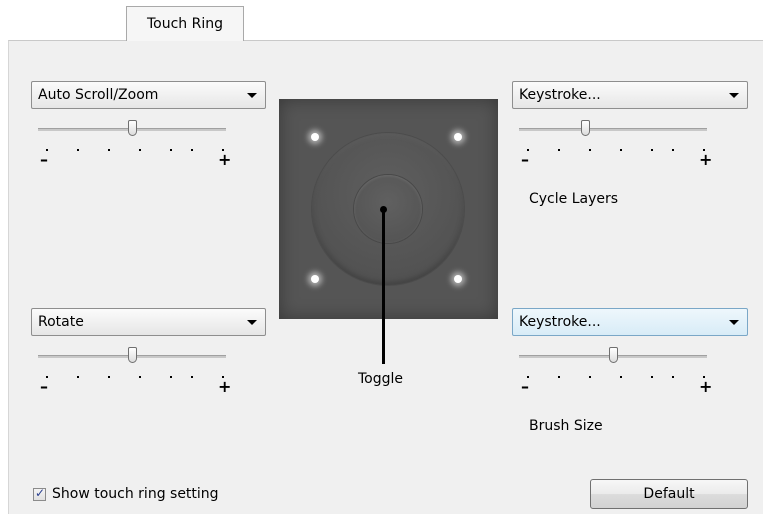 Image resolution: width=763 pixels, height=514 pixels. What do you see at coordinates (616, 374) in the screenshot?
I see `slider-right-bottom: – +` at bounding box center [616, 374].